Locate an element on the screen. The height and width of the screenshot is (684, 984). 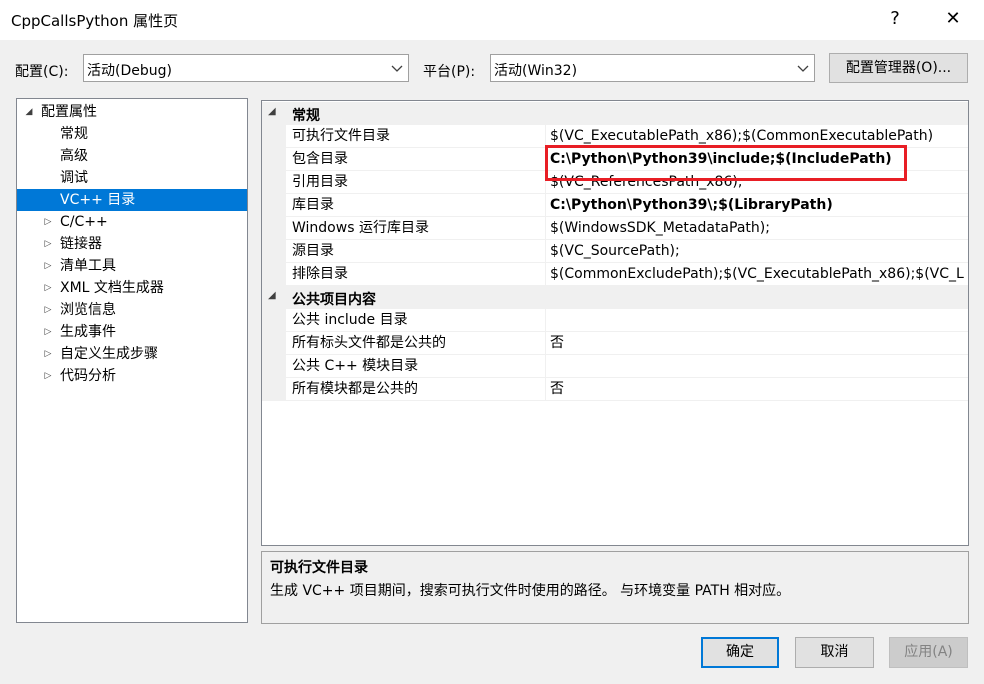
tree-item-c-cpp: ▷ C/C++ is located at coordinates (132, 222).